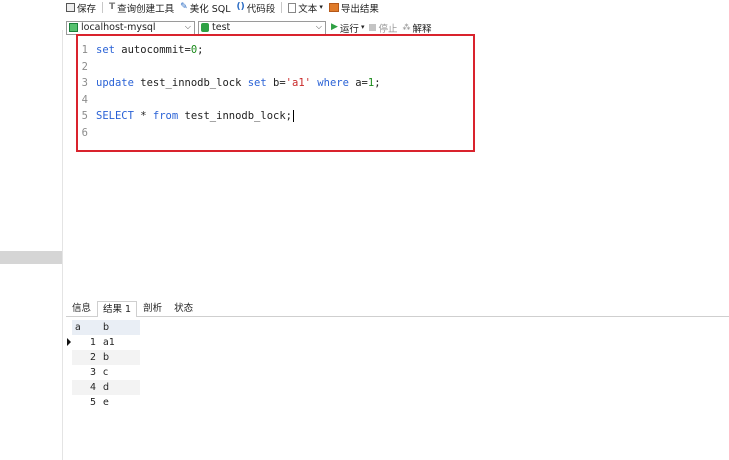 The width and height of the screenshot is (729, 460). I want to click on sql-keyword: where, so click(333, 83).